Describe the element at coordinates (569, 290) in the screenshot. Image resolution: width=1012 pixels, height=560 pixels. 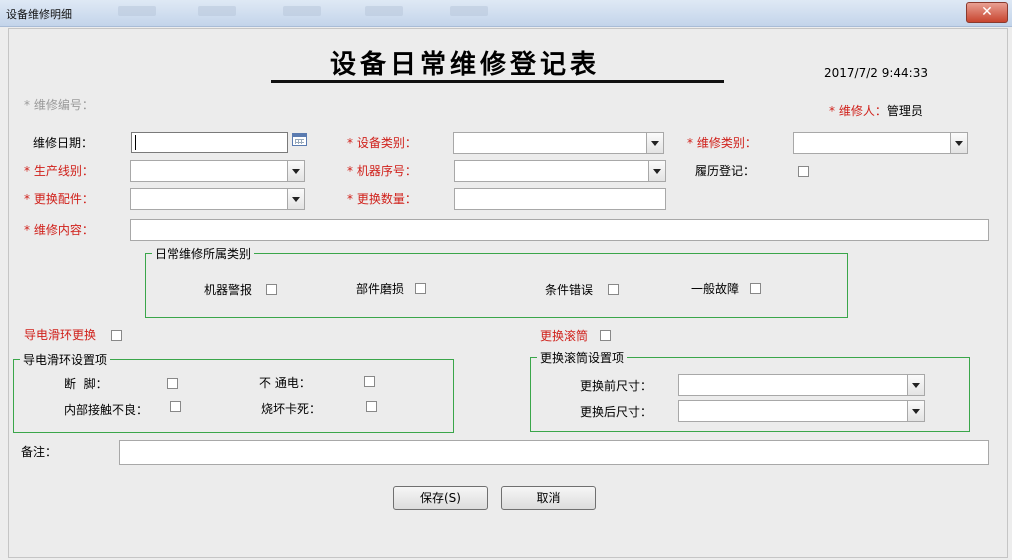
I see `daily-item-label: 条件错误` at that location.